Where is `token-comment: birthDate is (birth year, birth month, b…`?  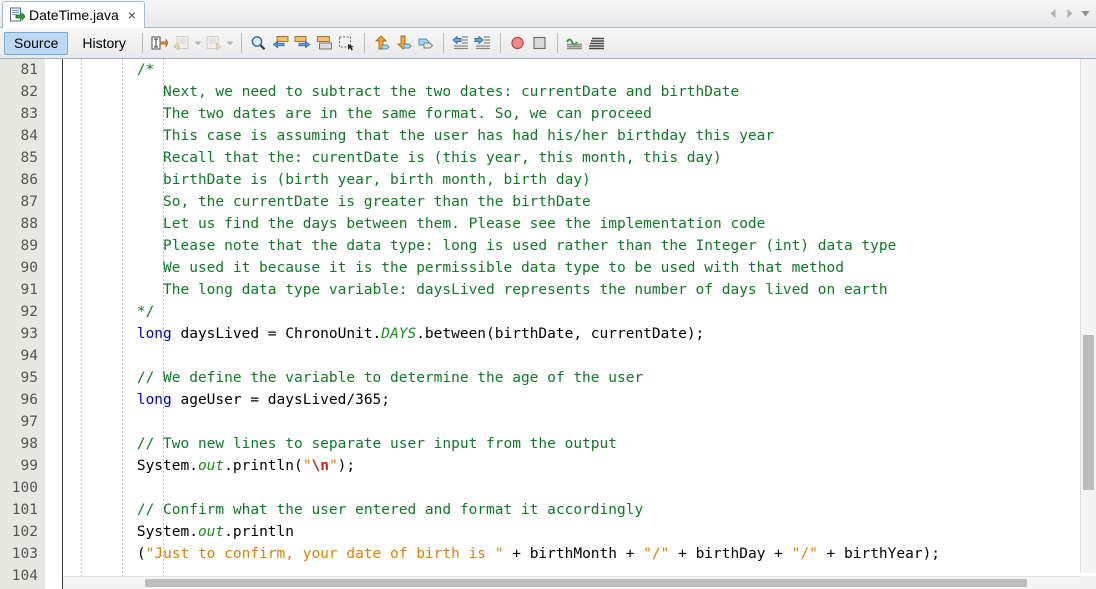 token-comment: birthDate is (birth year, birth month, b… is located at coordinates (329, 180).